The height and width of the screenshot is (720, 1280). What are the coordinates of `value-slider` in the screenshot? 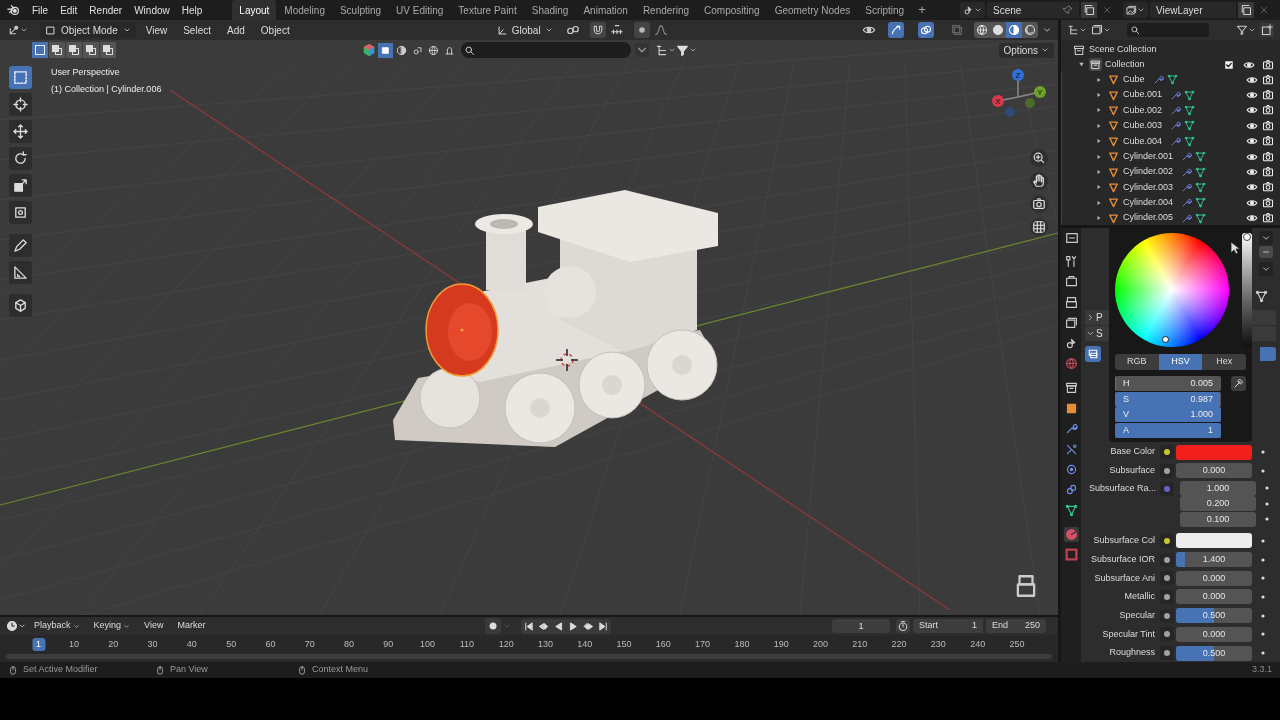 It's located at (1247, 290).